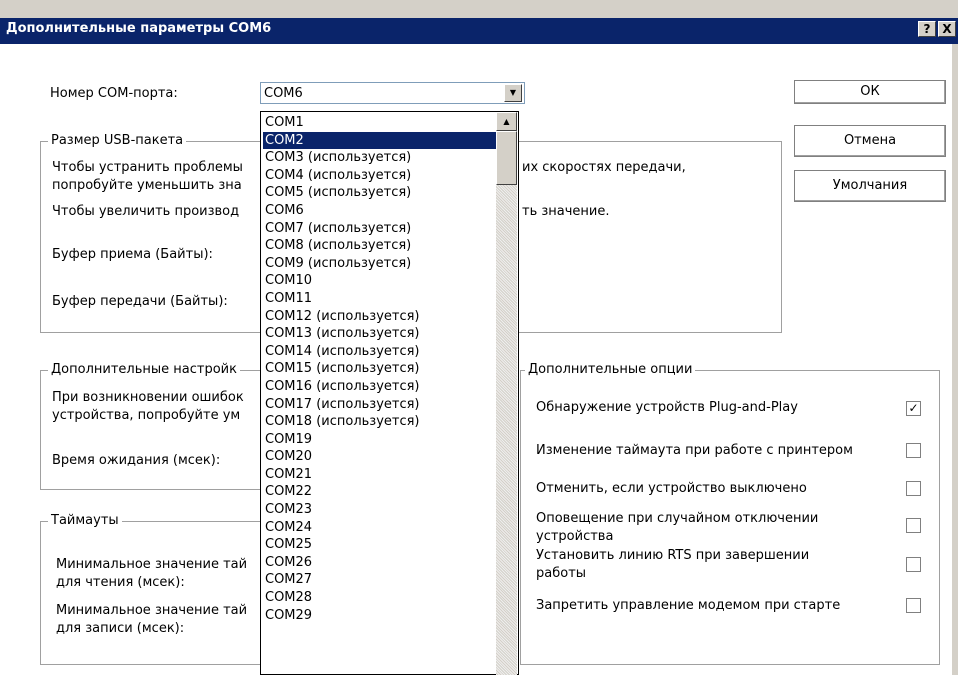  I want to click on port-option: COM29, so click(381, 616).